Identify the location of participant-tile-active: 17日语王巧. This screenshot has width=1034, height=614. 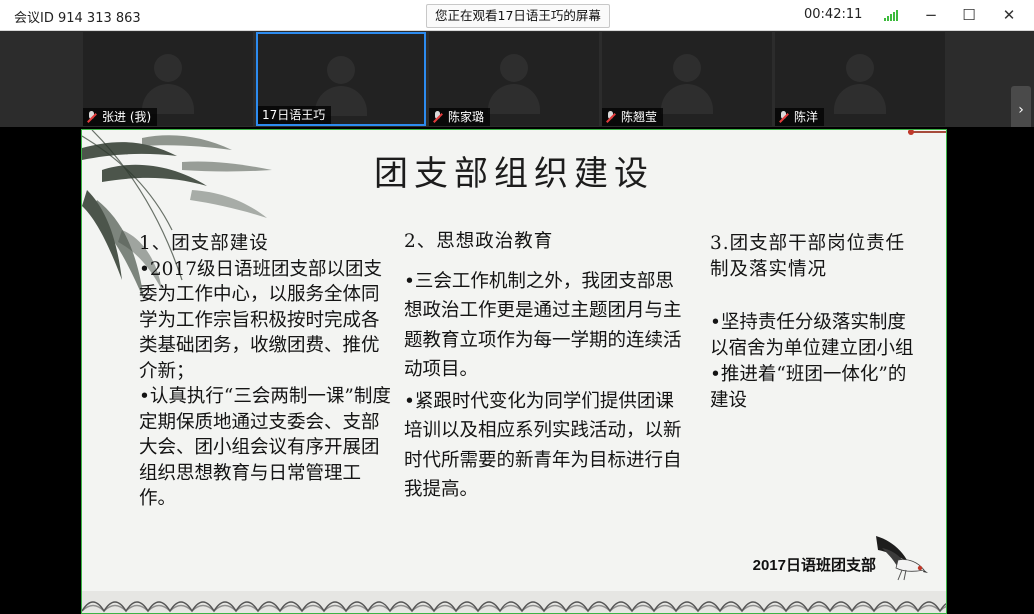
(341, 79).